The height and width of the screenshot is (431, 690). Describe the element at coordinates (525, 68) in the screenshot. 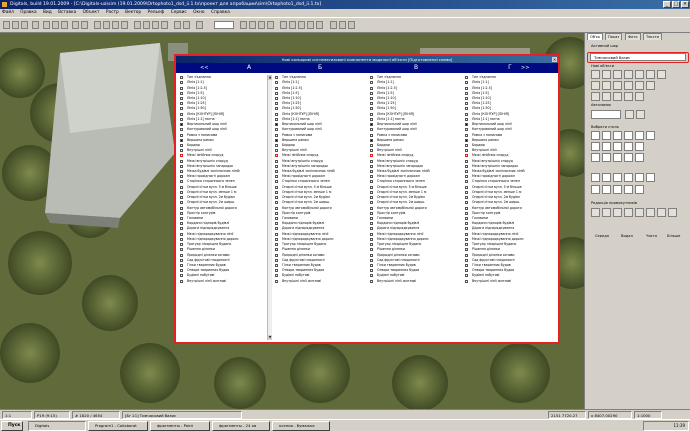

I see `next-page-button: >>` at that location.